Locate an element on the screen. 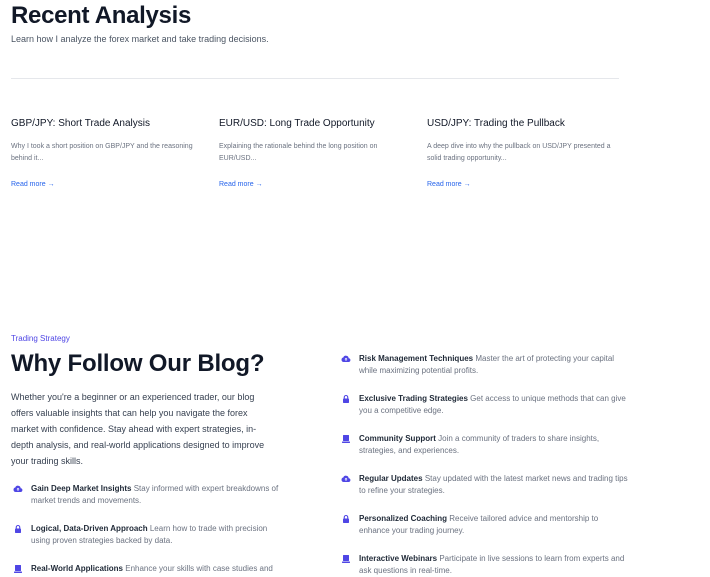 This screenshot has width=710, height=577. recent-analysis-title: Recent Analysis is located at coordinates (101, 15).